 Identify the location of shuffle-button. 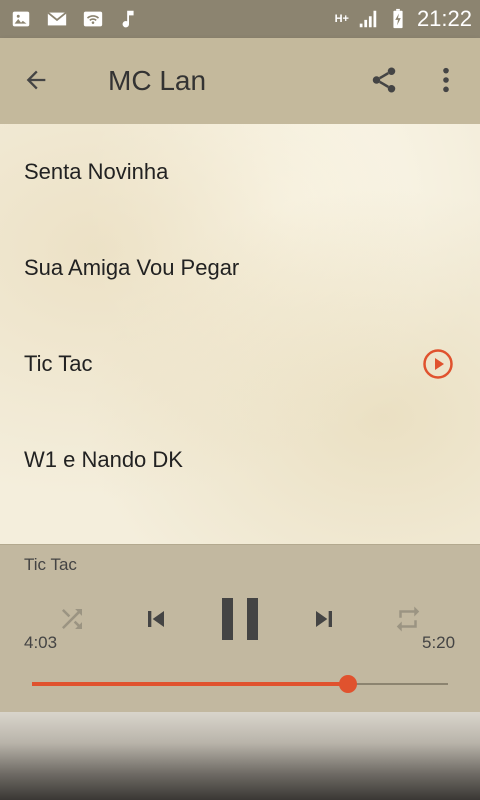
(72, 619).